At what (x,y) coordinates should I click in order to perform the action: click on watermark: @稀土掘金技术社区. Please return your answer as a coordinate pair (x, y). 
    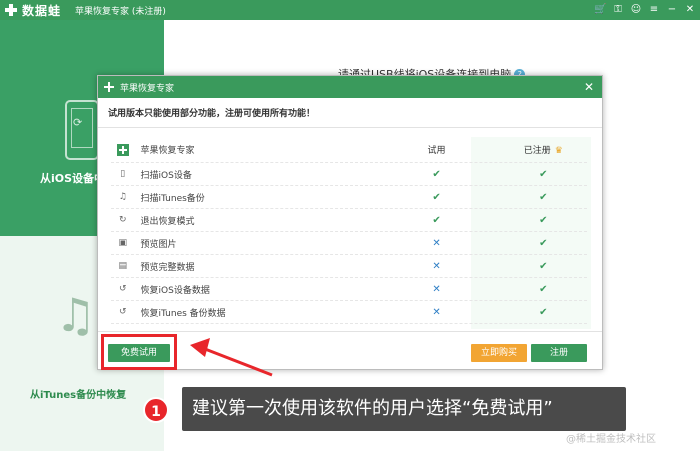
    Looking at the image, I should click on (611, 439).